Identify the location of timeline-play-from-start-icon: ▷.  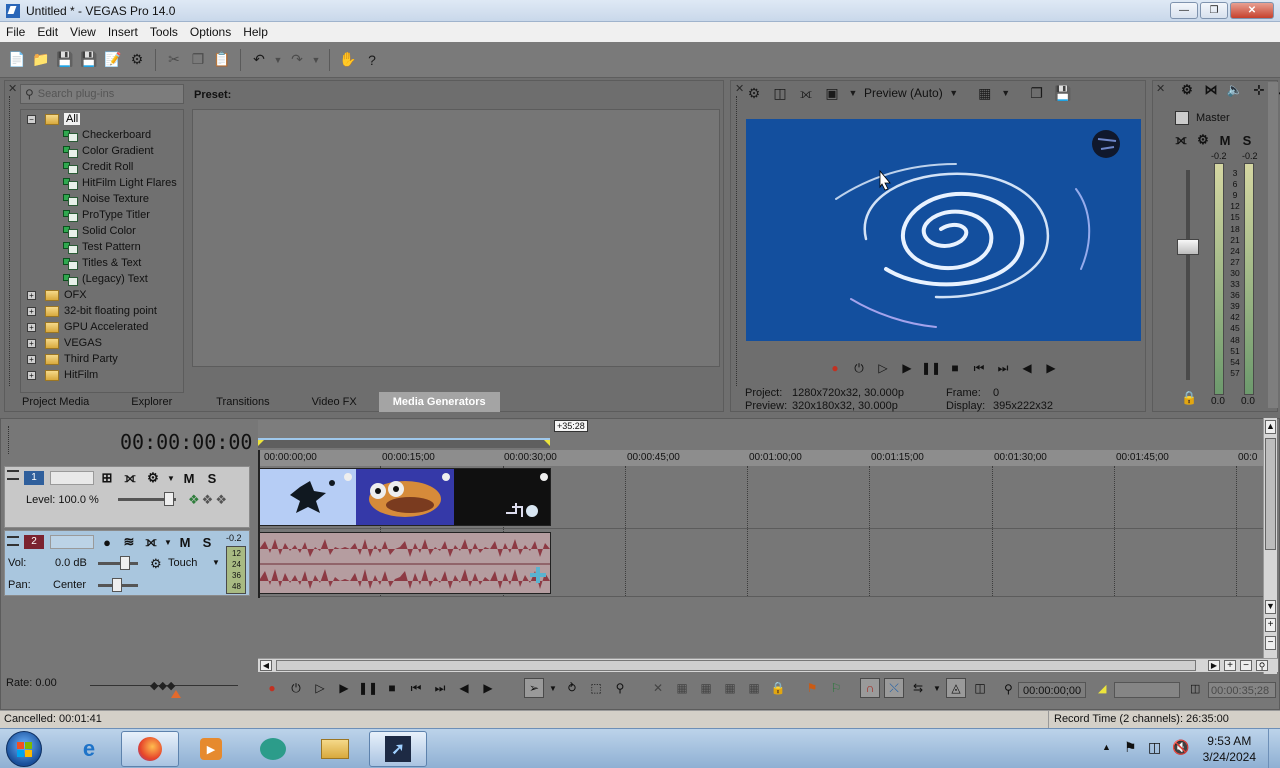
(320, 688).